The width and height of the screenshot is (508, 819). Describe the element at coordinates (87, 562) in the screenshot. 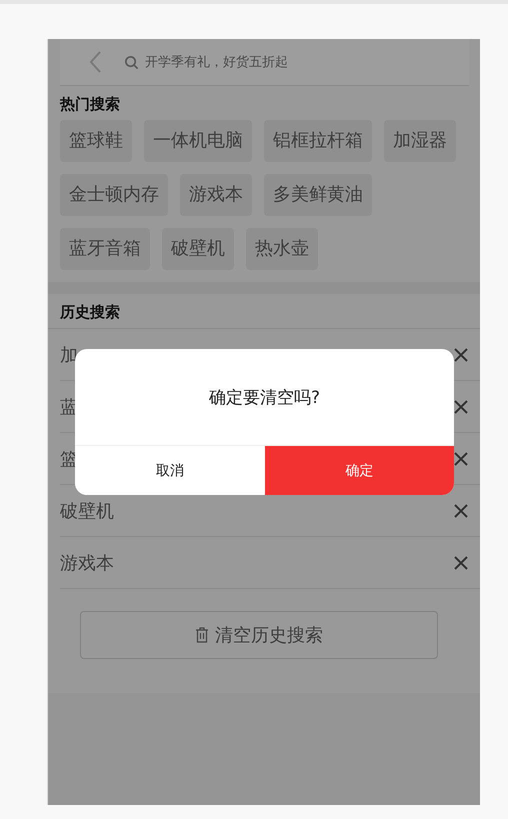

I see `history-item: 游戏本` at that location.